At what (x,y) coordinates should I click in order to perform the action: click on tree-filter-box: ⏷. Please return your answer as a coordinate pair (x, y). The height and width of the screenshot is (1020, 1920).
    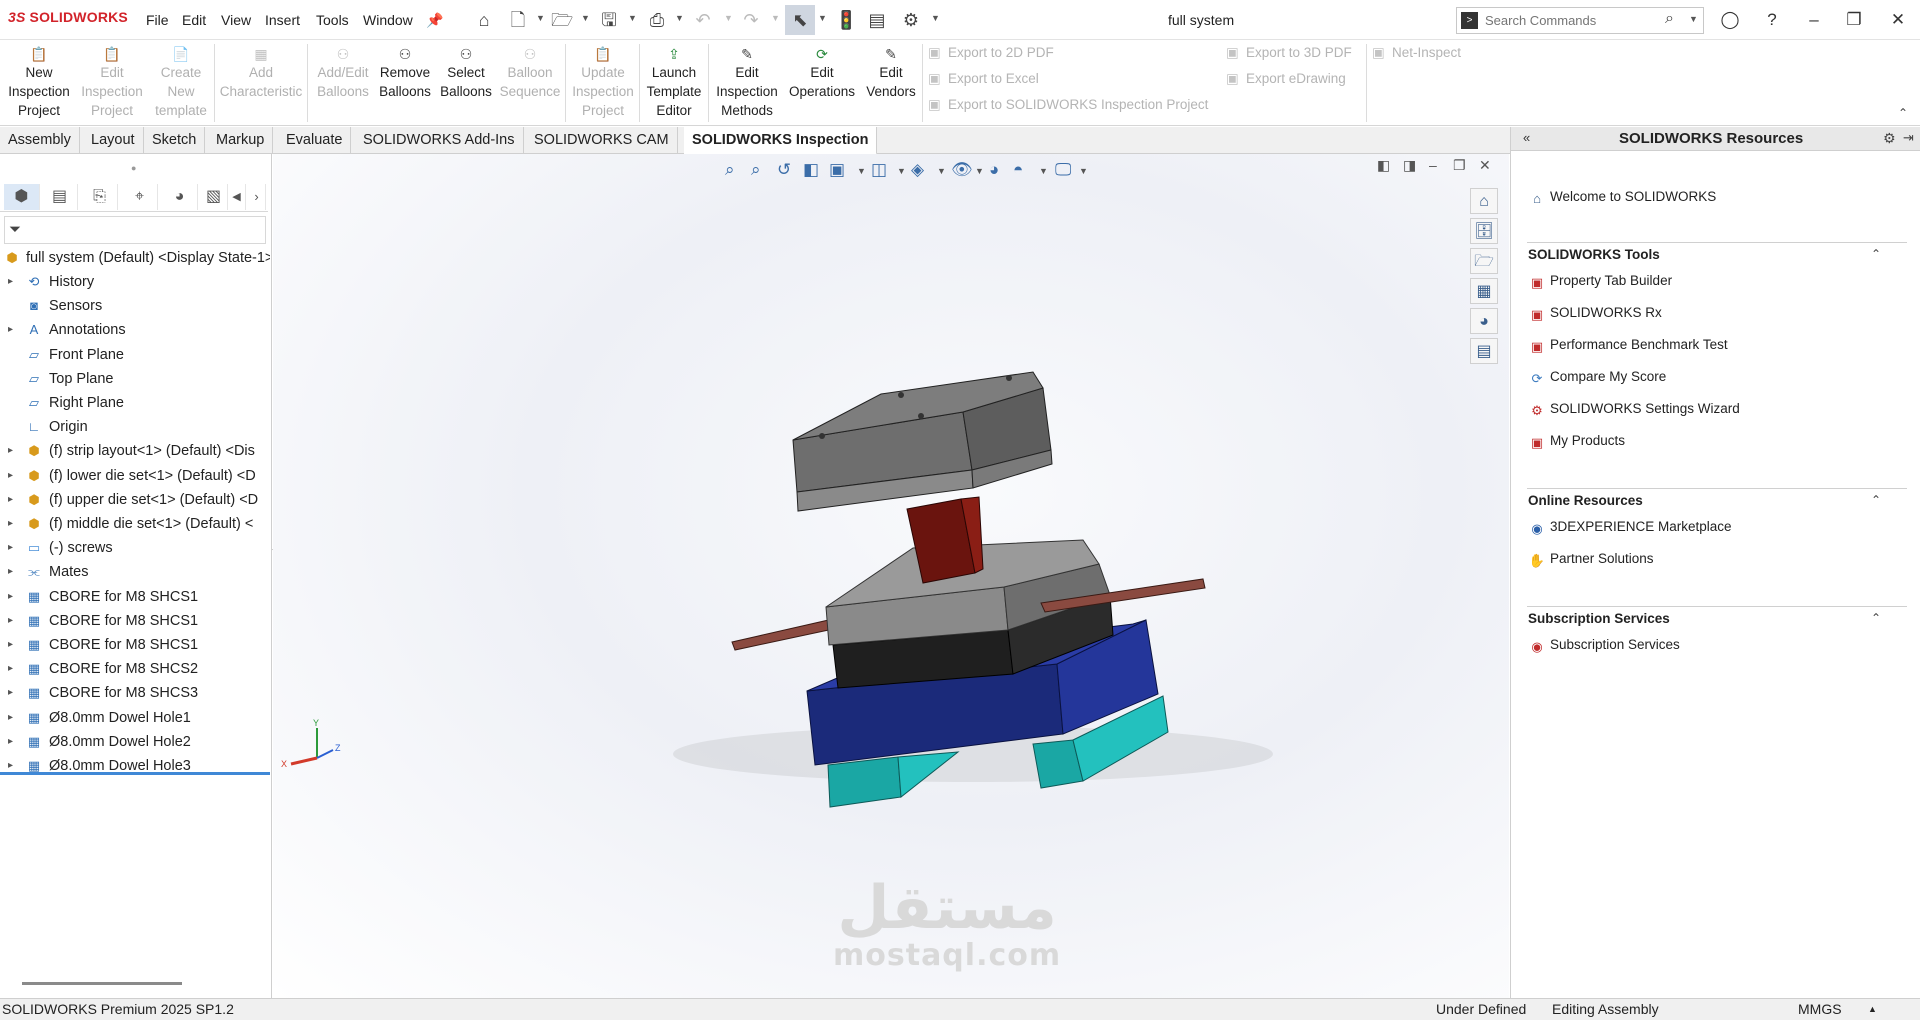
    Looking at the image, I should click on (135, 230).